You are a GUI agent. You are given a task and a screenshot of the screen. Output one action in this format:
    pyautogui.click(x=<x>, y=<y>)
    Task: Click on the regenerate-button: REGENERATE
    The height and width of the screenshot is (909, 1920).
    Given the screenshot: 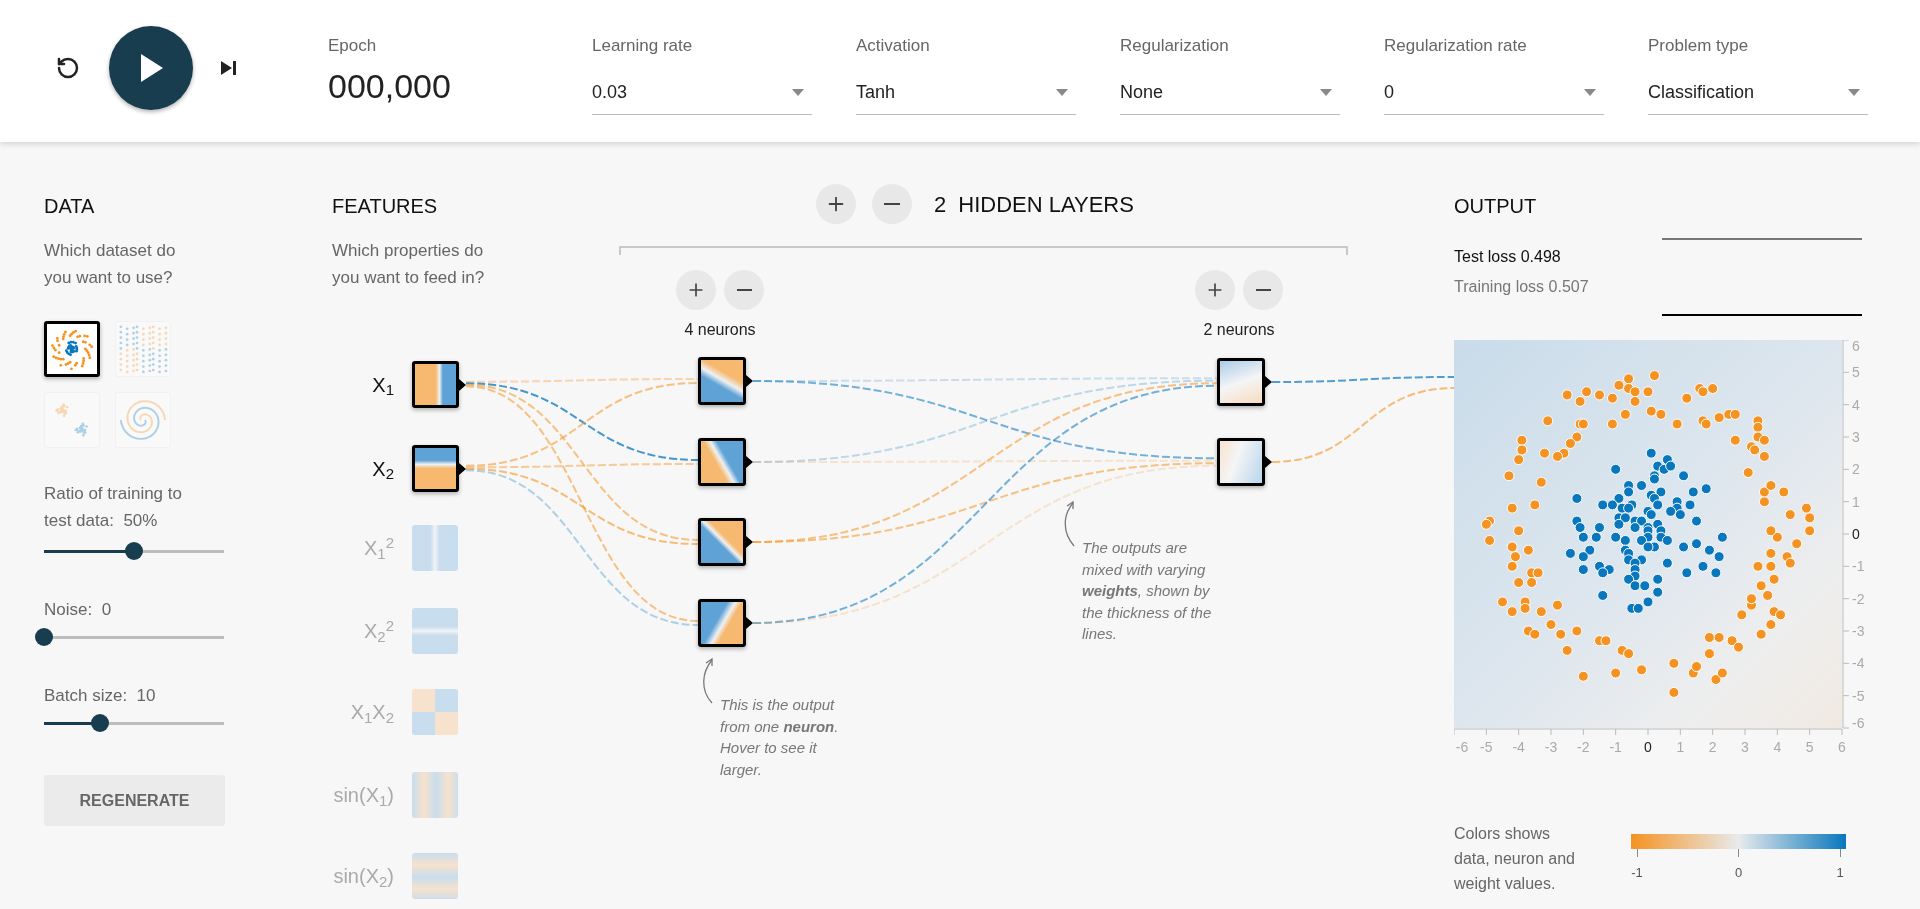 What is the action you would take?
    pyautogui.click(x=134, y=800)
    